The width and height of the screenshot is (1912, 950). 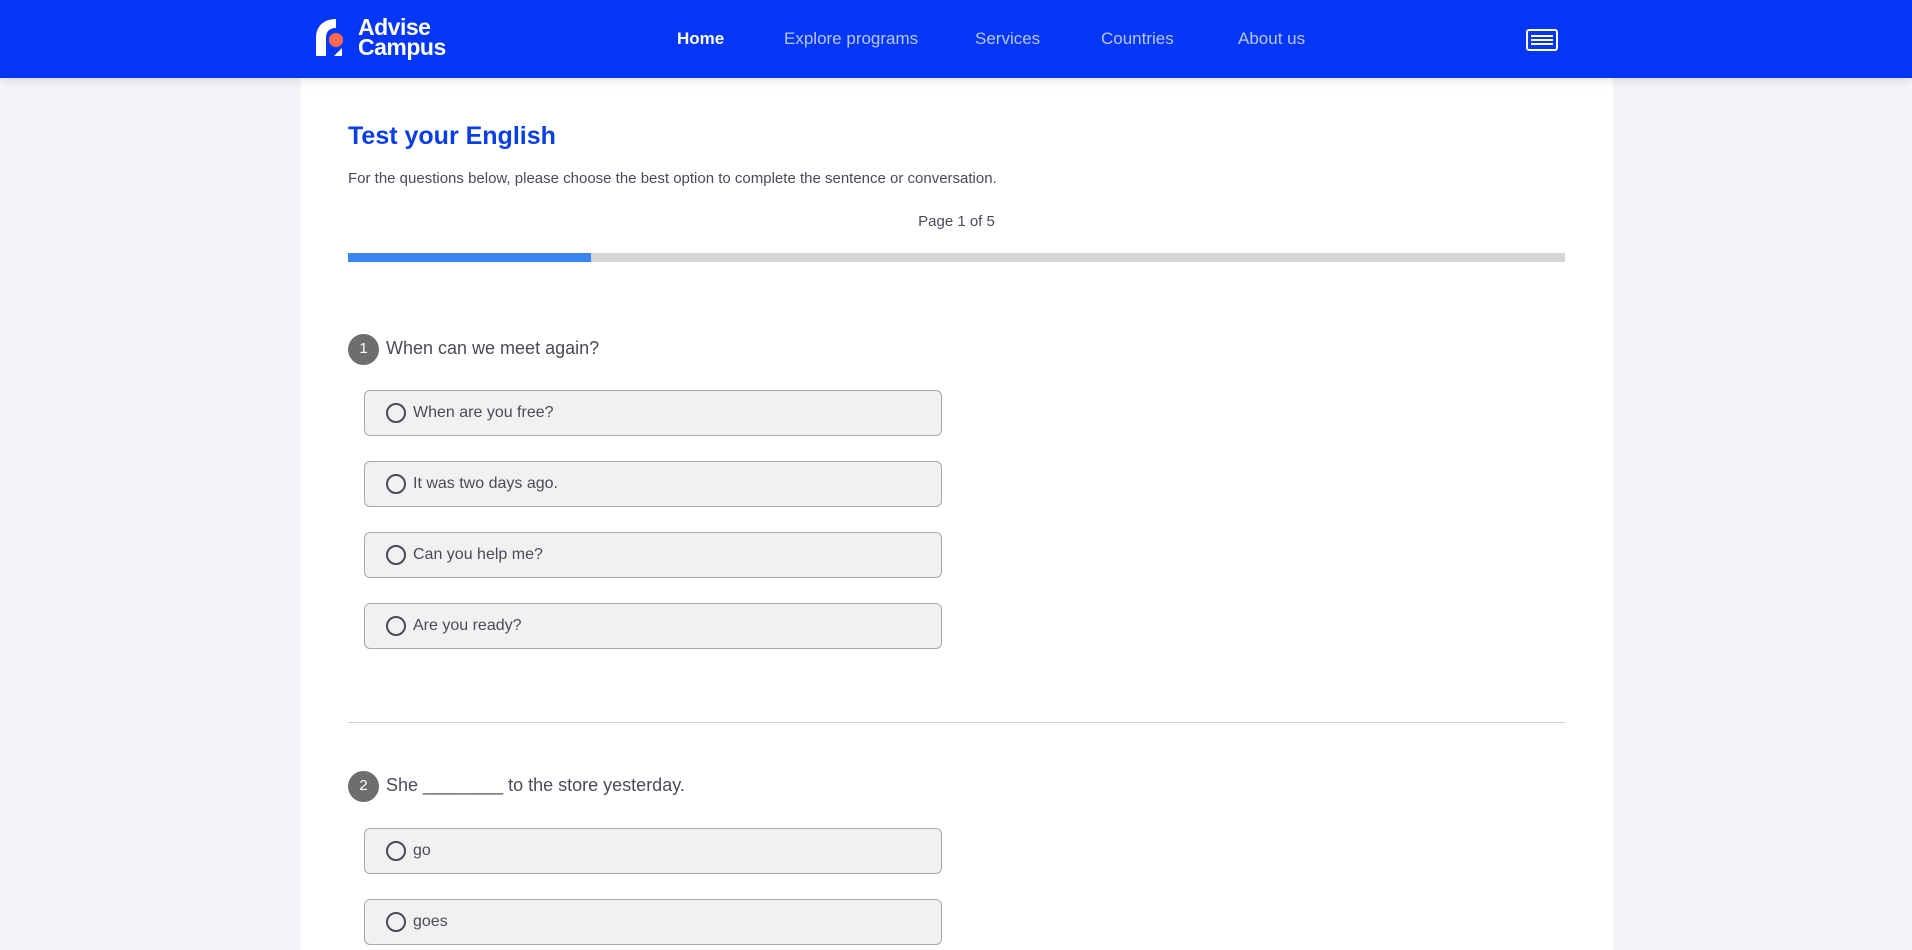 What do you see at coordinates (700, 39) in the screenshot?
I see `nav-home: Home` at bounding box center [700, 39].